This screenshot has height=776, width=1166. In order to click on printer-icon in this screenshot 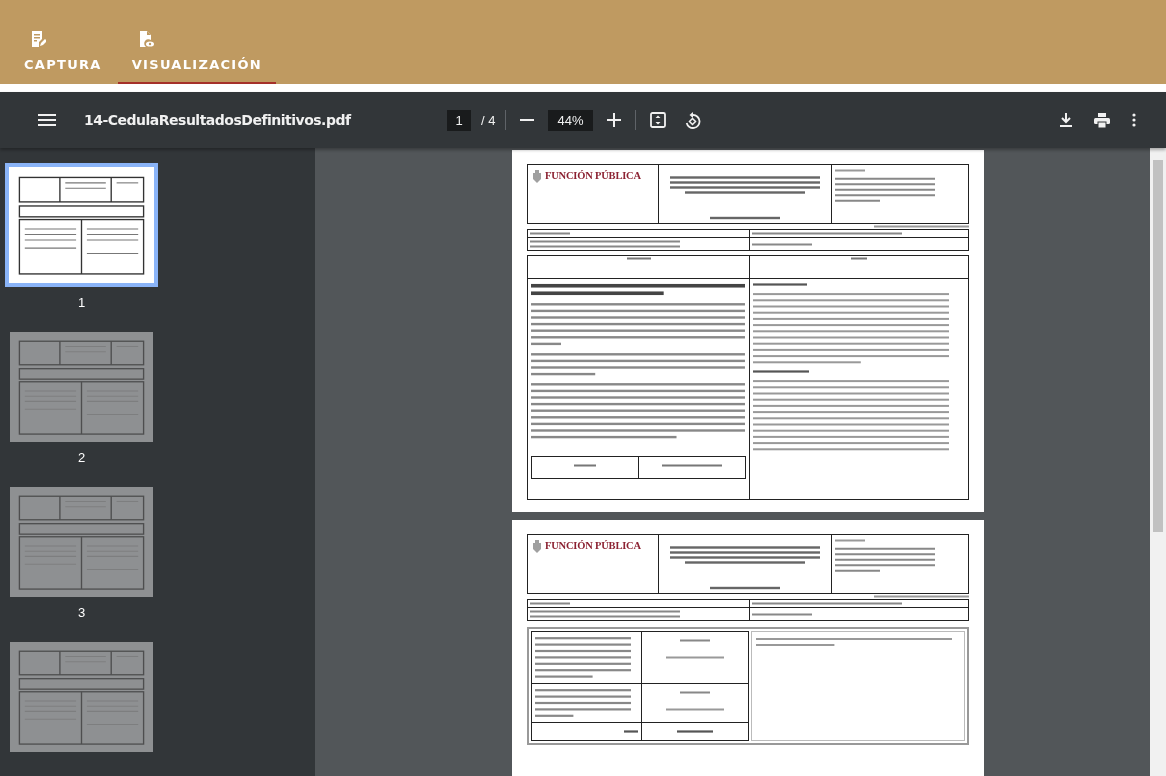, I will do `click(1102, 120)`.